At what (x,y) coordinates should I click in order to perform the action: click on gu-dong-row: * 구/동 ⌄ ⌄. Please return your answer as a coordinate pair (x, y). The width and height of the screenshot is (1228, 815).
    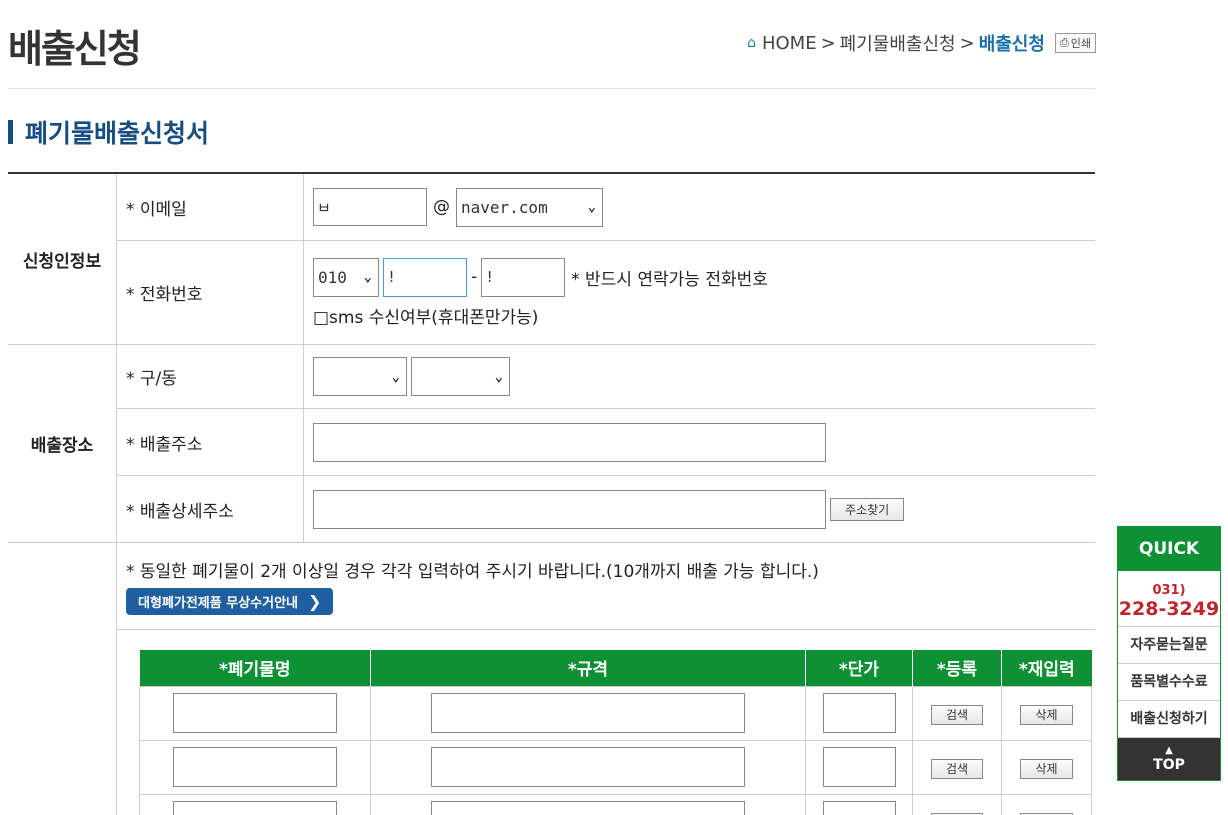
    Looking at the image, I should click on (606, 377).